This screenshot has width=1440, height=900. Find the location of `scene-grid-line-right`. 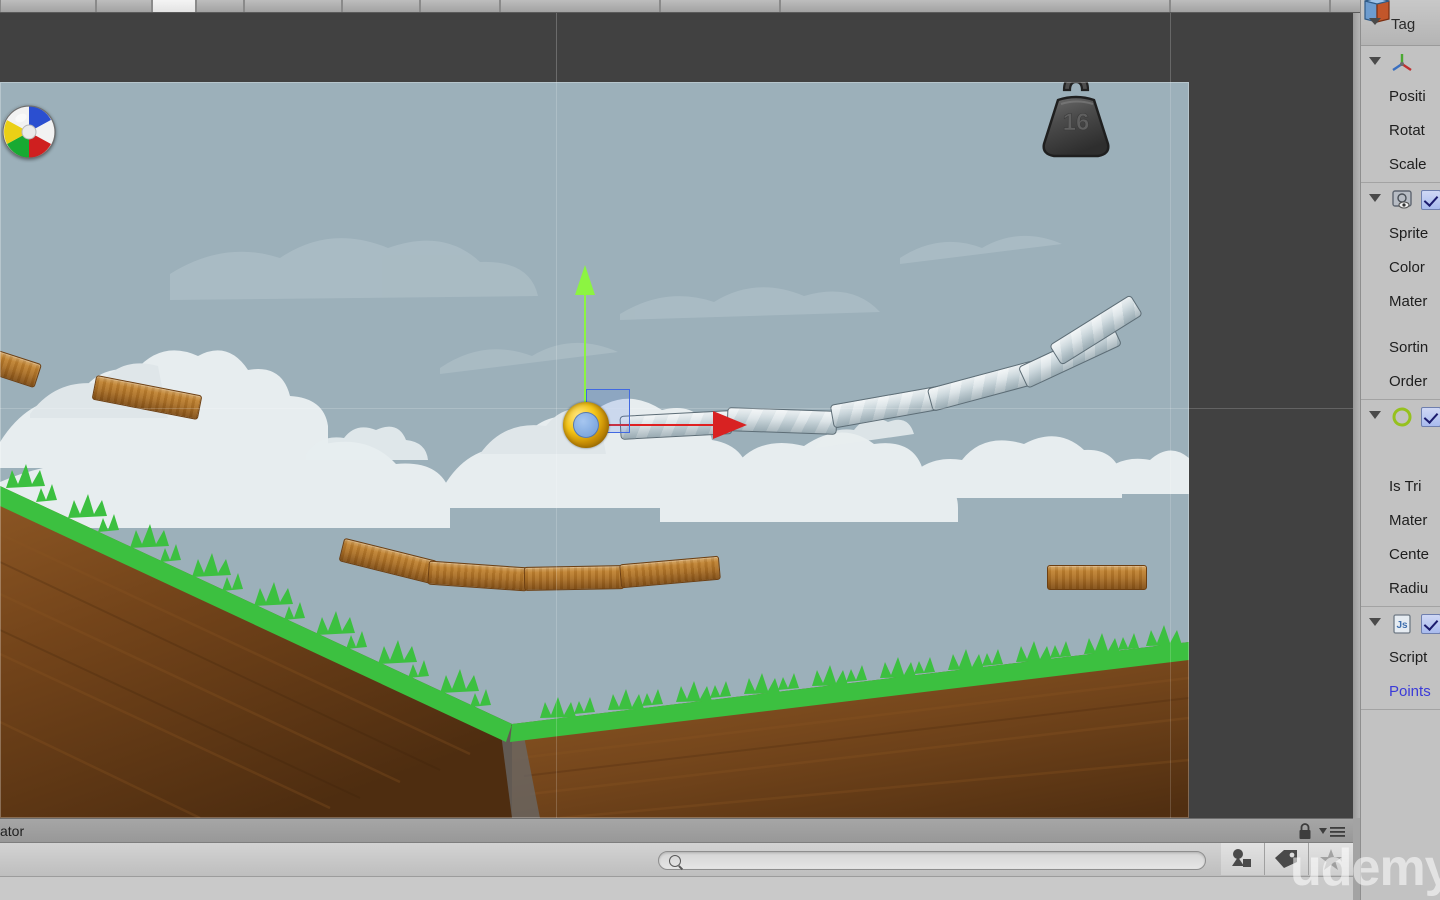

scene-grid-line-right is located at coordinates (1170, 415).